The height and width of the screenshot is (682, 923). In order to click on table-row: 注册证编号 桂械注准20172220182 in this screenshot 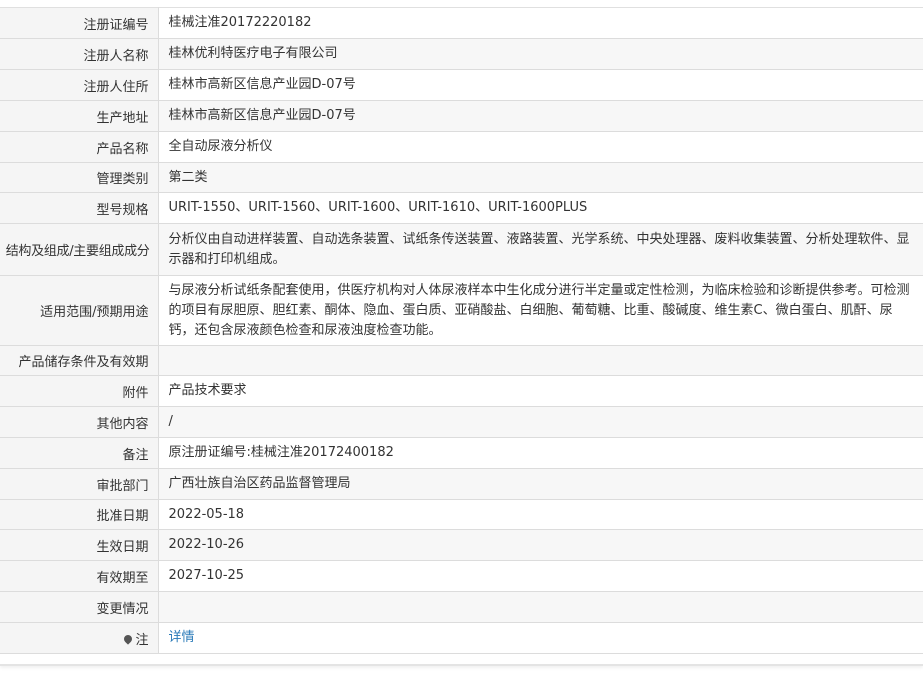, I will do `click(461, 23)`.